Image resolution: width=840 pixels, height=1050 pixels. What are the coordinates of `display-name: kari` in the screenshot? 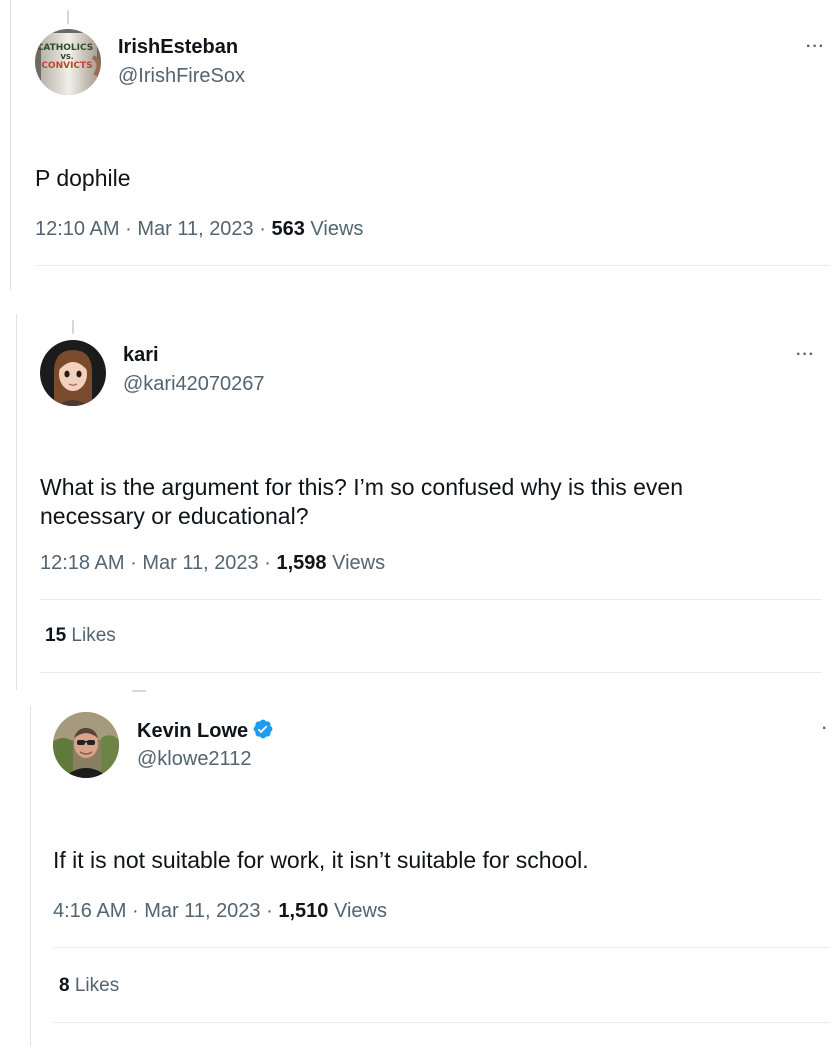 It's located at (141, 355).